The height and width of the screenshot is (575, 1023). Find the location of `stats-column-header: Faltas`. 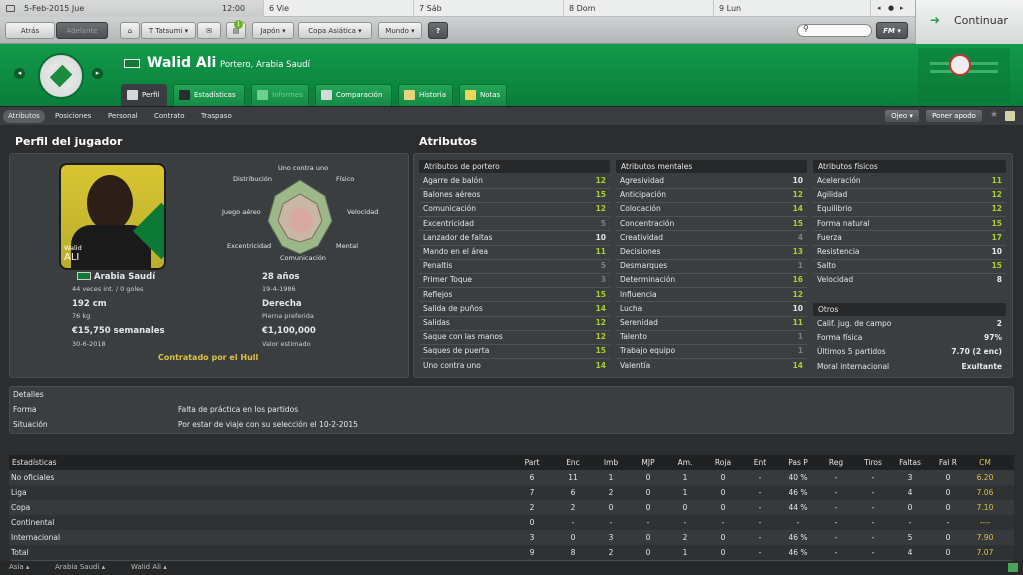

stats-column-header: Faltas is located at coordinates (910, 462).